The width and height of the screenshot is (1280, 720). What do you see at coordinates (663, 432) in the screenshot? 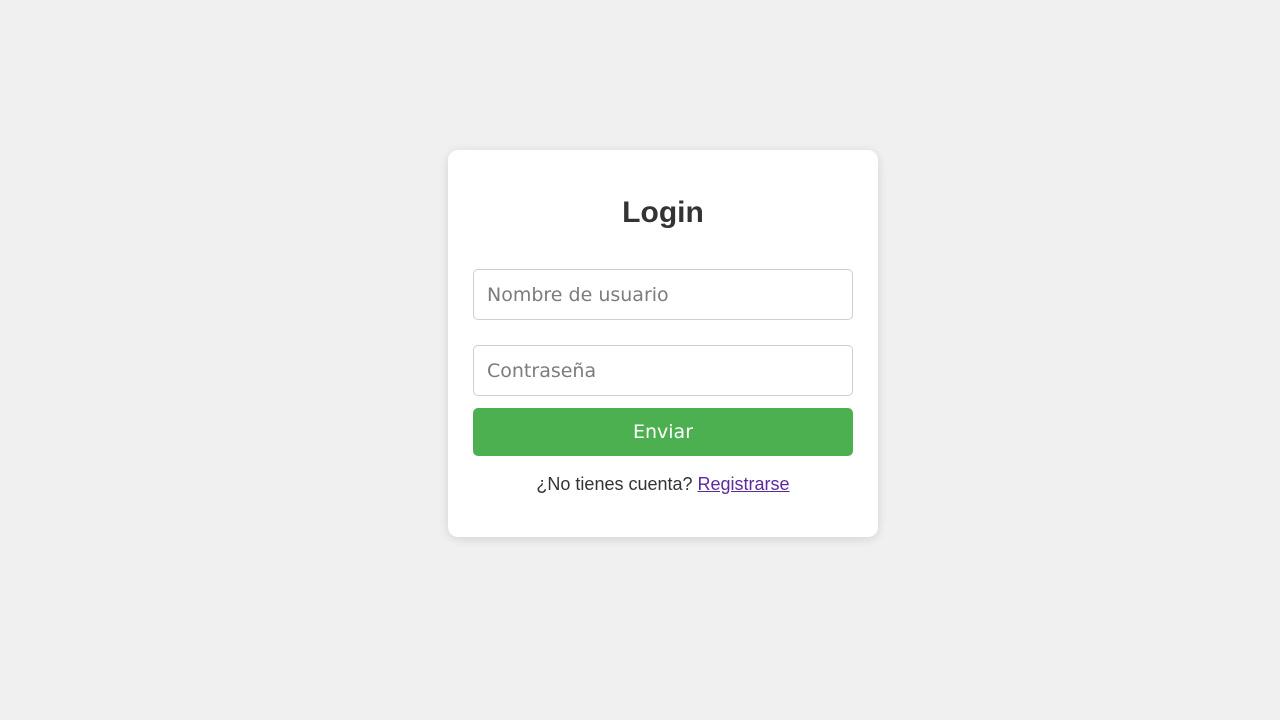
I see `submit-button: Enviar` at bounding box center [663, 432].